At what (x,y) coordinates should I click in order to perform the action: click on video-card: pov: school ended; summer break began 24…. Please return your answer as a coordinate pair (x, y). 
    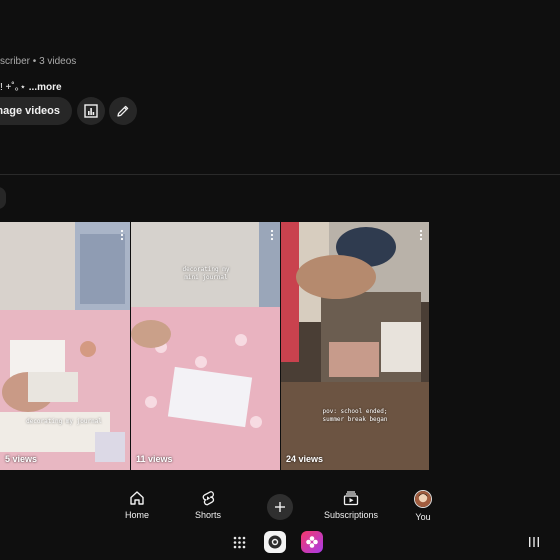
    Looking at the image, I should click on (355, 346).